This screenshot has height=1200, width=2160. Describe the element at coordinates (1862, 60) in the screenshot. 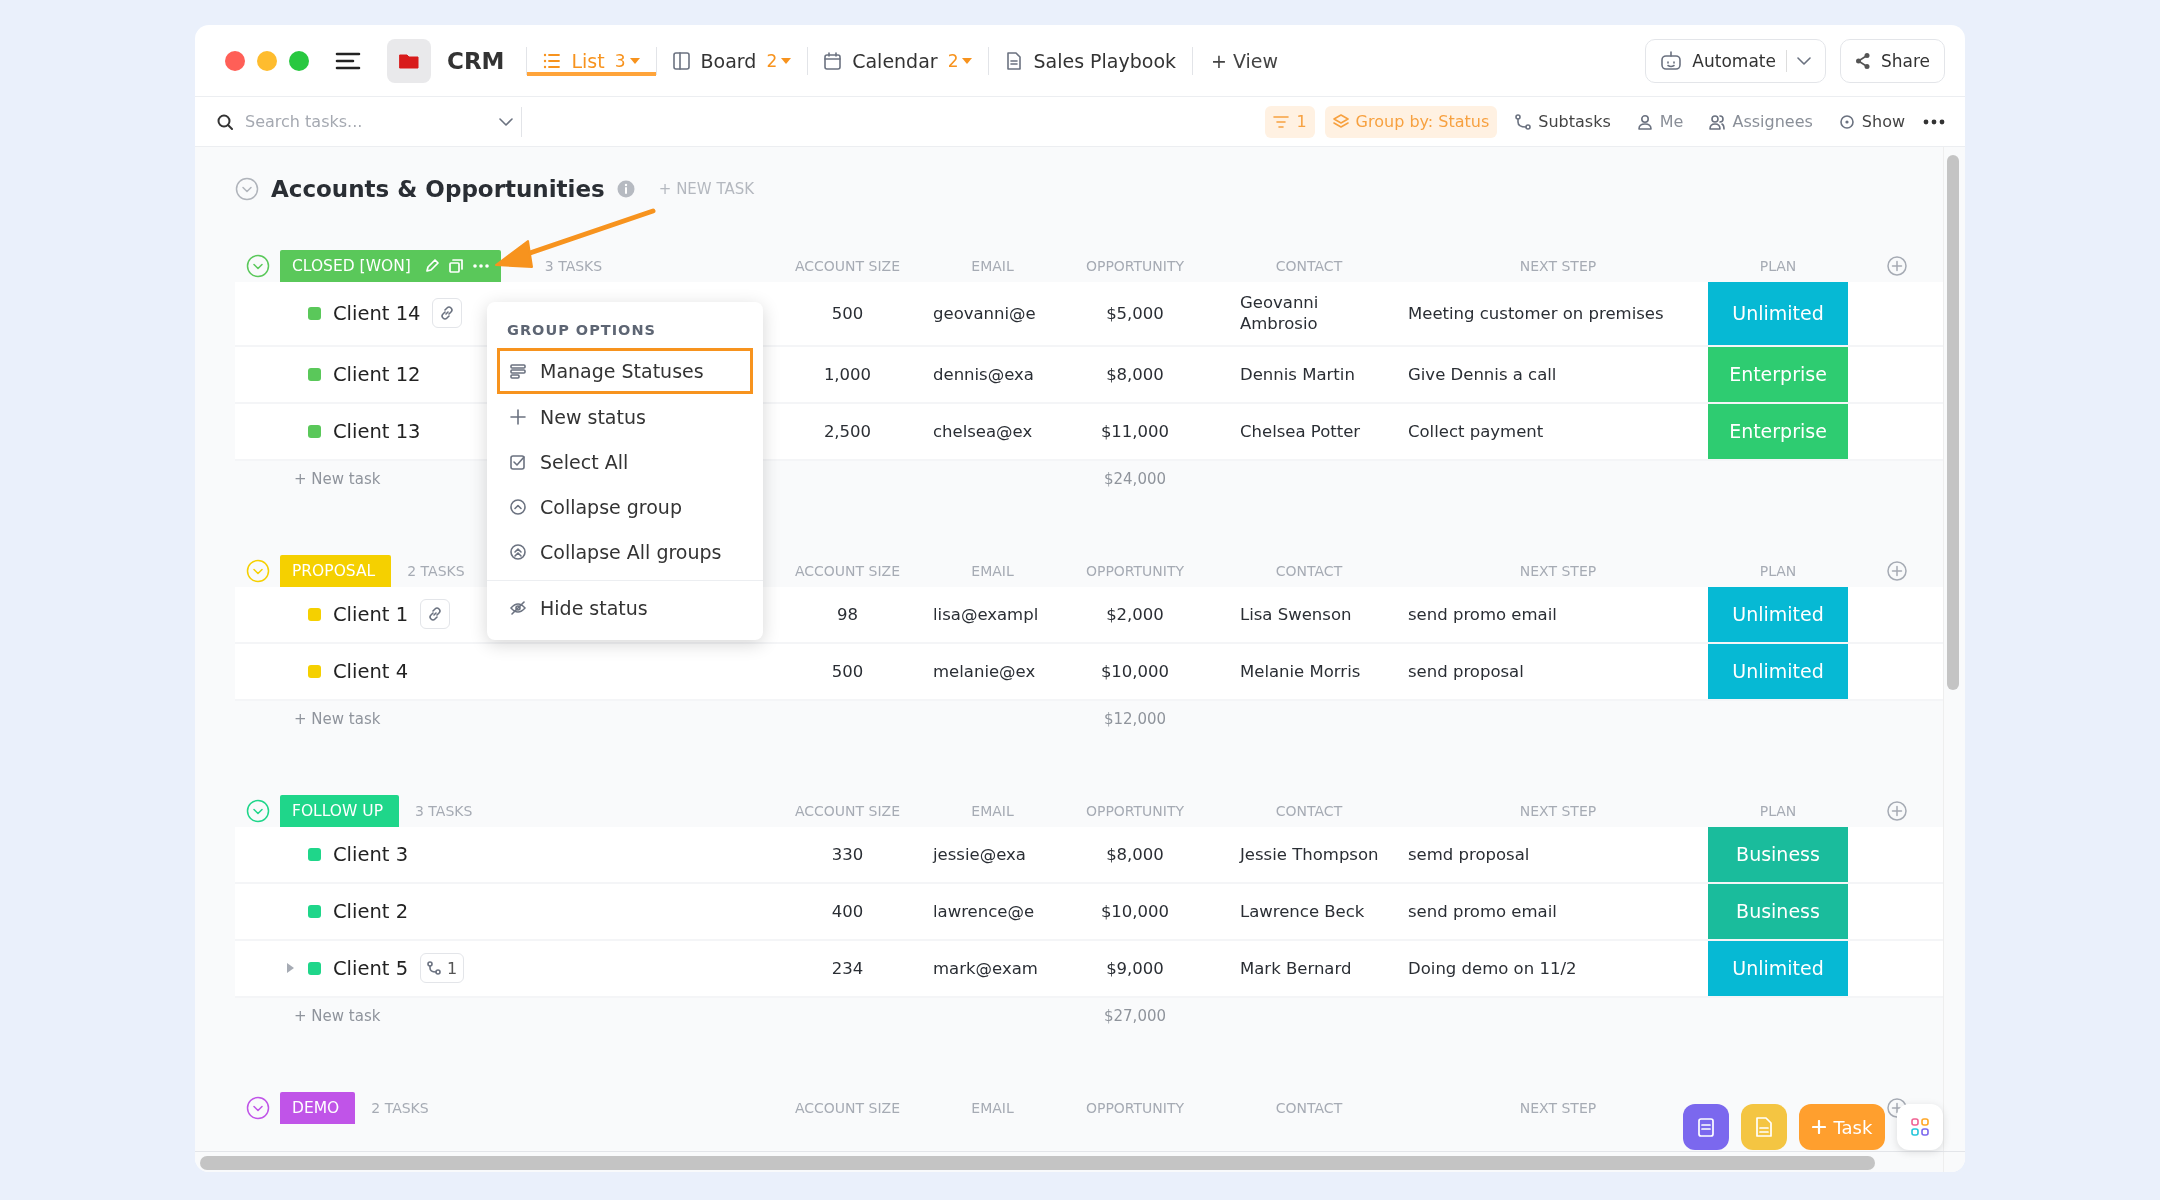

I see `share-icon` at that location.